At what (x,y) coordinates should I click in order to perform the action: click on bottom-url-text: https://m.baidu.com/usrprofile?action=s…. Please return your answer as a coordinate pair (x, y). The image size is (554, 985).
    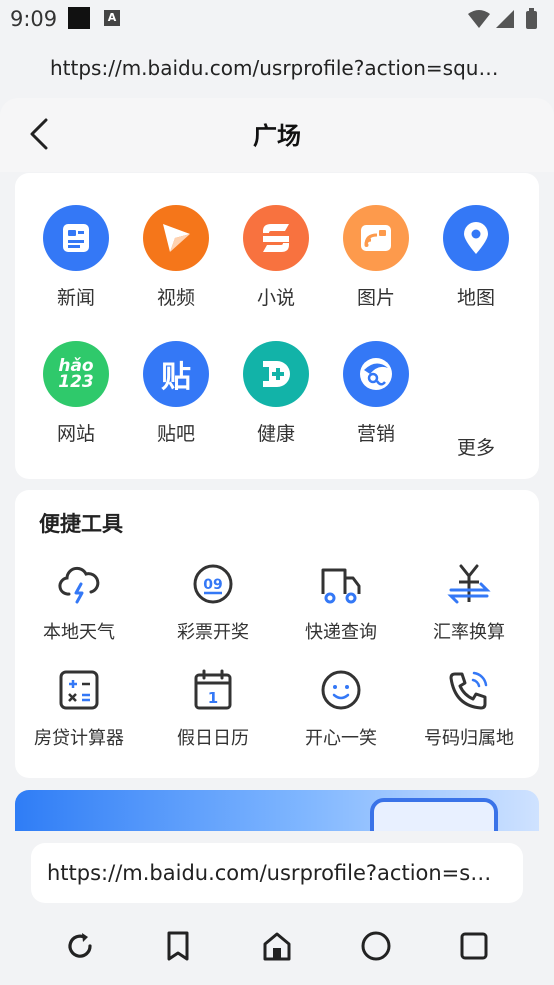
    Looking at the image, I should click on (269, 873).